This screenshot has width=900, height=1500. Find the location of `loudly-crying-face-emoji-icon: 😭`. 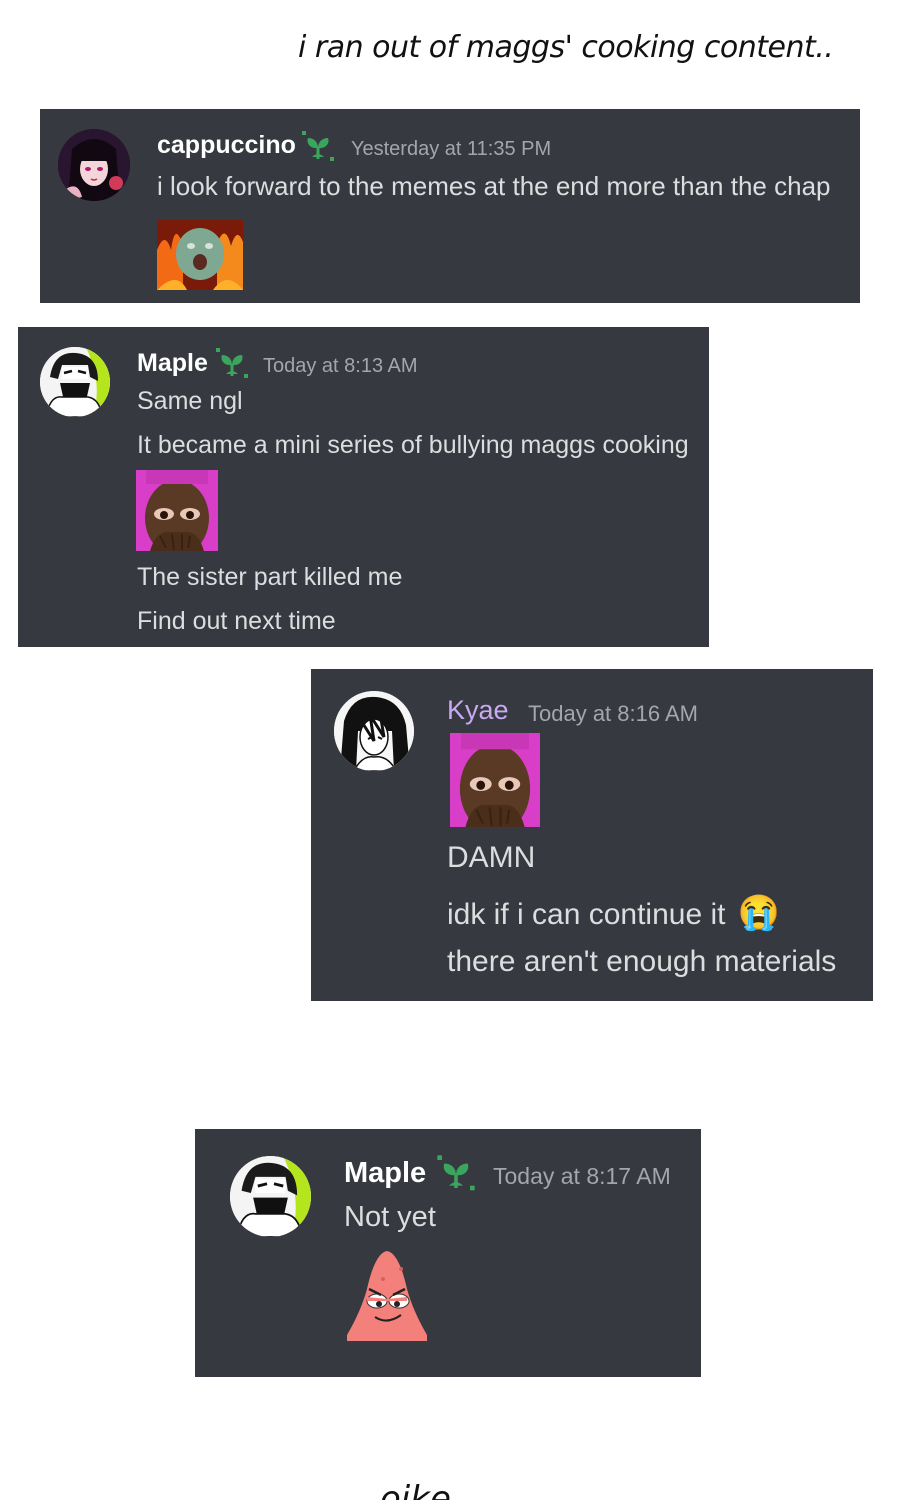

loudly-crying-face-emoji-icon: 😭 is located at coordinates (759, 913).